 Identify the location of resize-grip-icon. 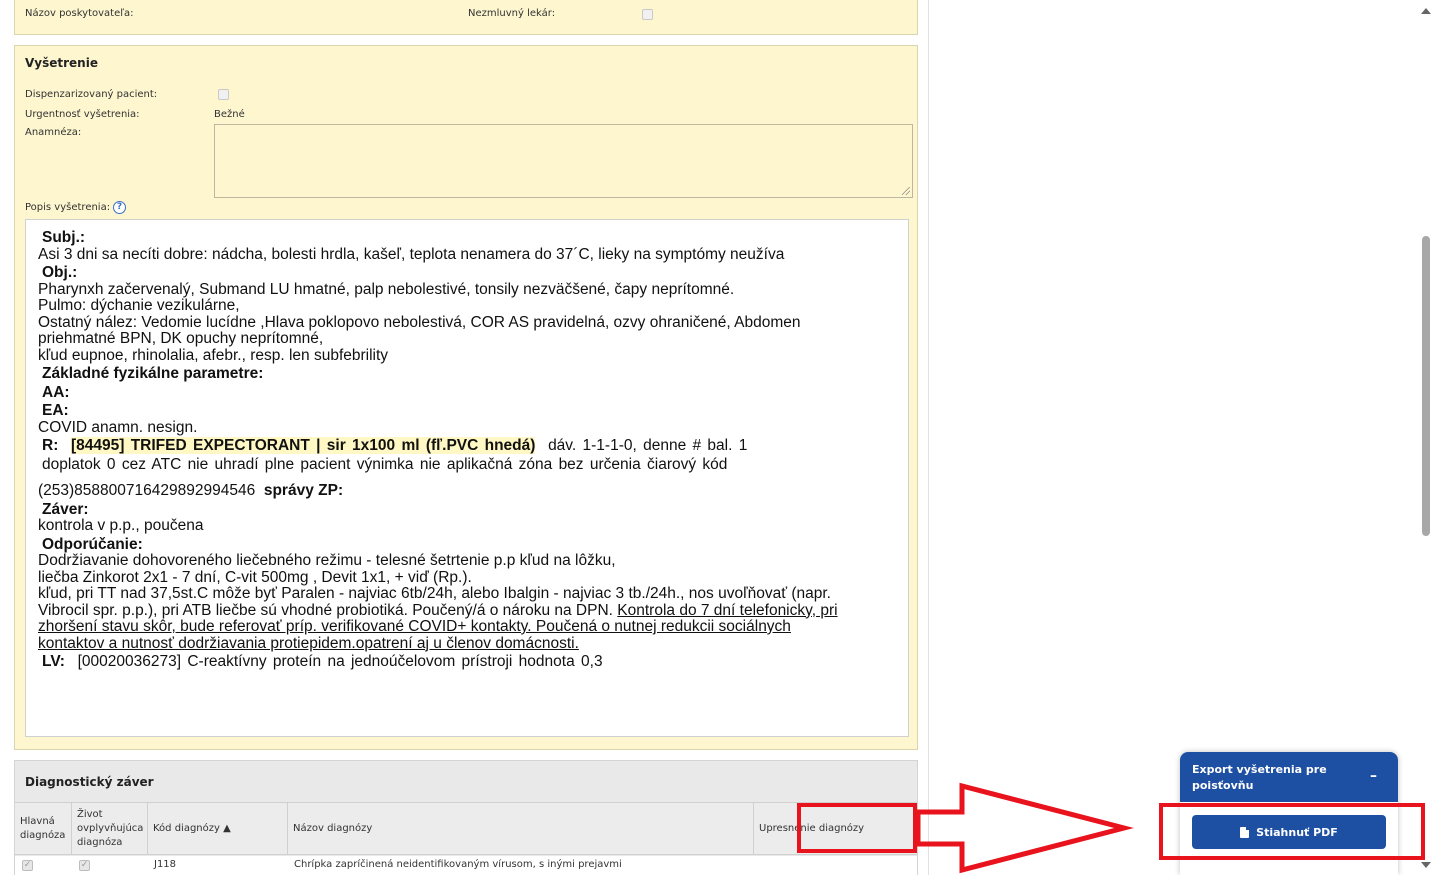
(906, 191).